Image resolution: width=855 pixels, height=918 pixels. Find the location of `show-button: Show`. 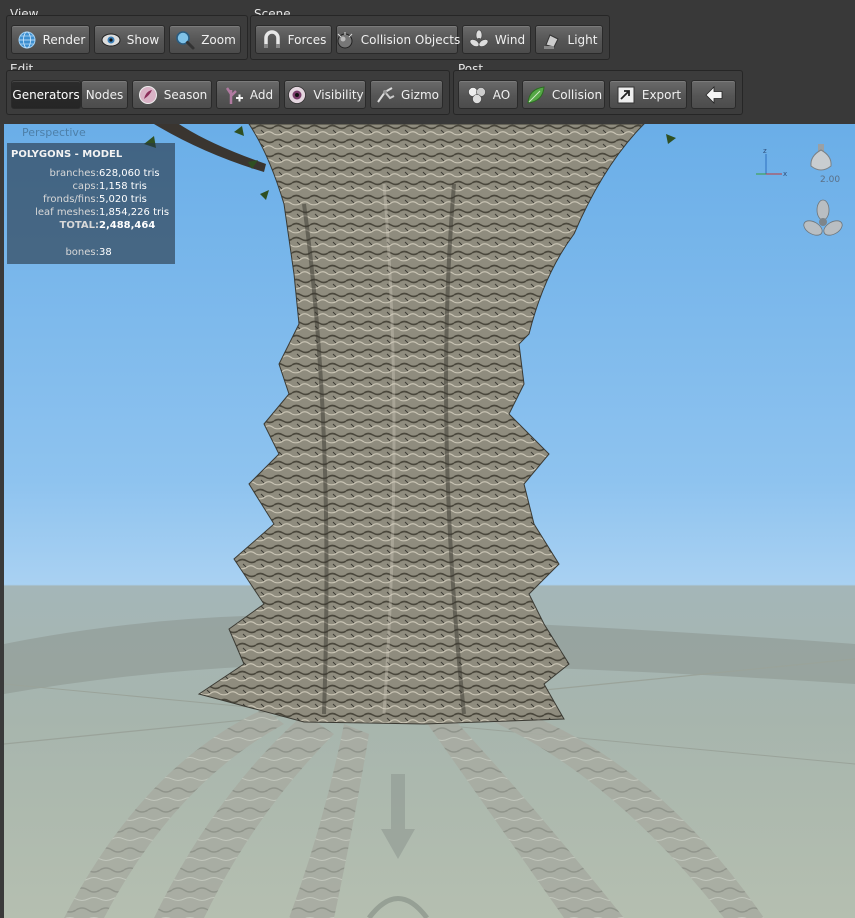

show-button: Show is located at coordinates (129, 39).